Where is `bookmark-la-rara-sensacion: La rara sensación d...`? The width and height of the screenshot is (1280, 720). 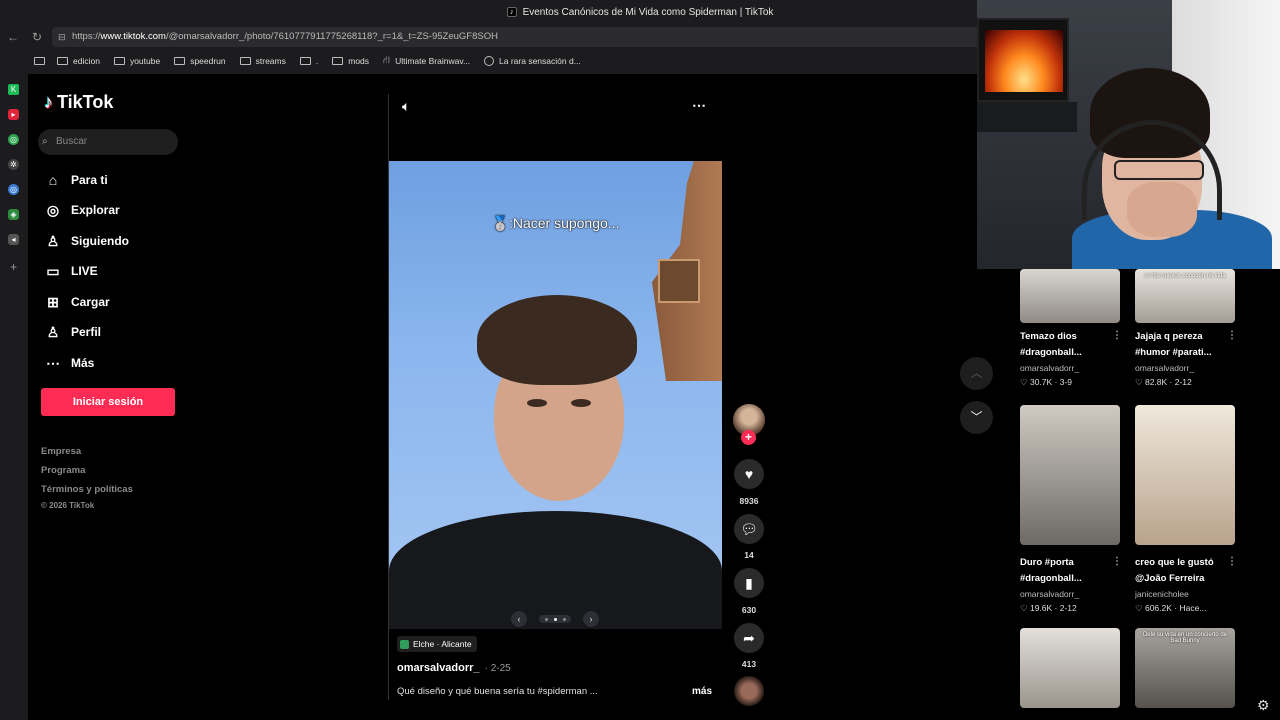 bookmark-la-rara-sensacion: La rara sensación d... is located at coordinates (532, 61).